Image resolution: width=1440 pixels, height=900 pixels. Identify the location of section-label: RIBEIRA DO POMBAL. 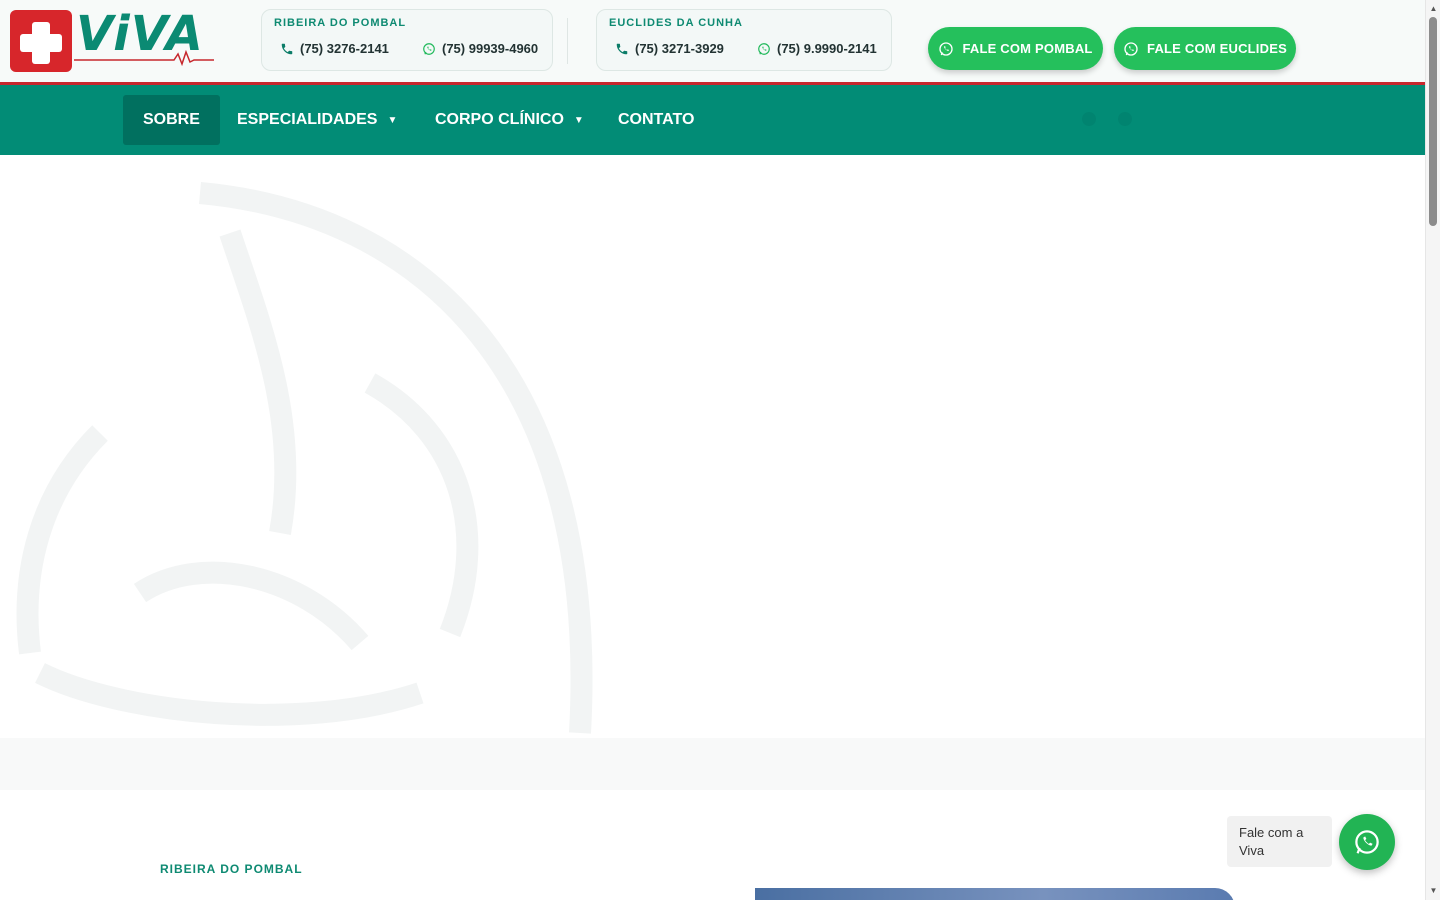
(231, 869).